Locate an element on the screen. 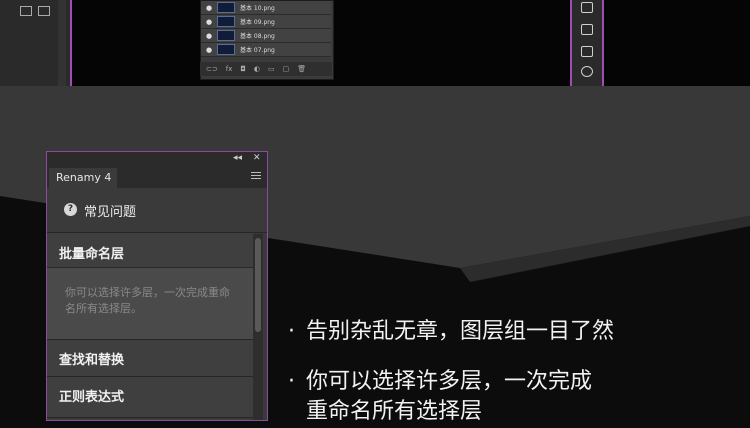 Image resolution: width=750 pixels, height=428 pixels. layer-row: ● 基本 09.png is located at coordinates (266, 22).